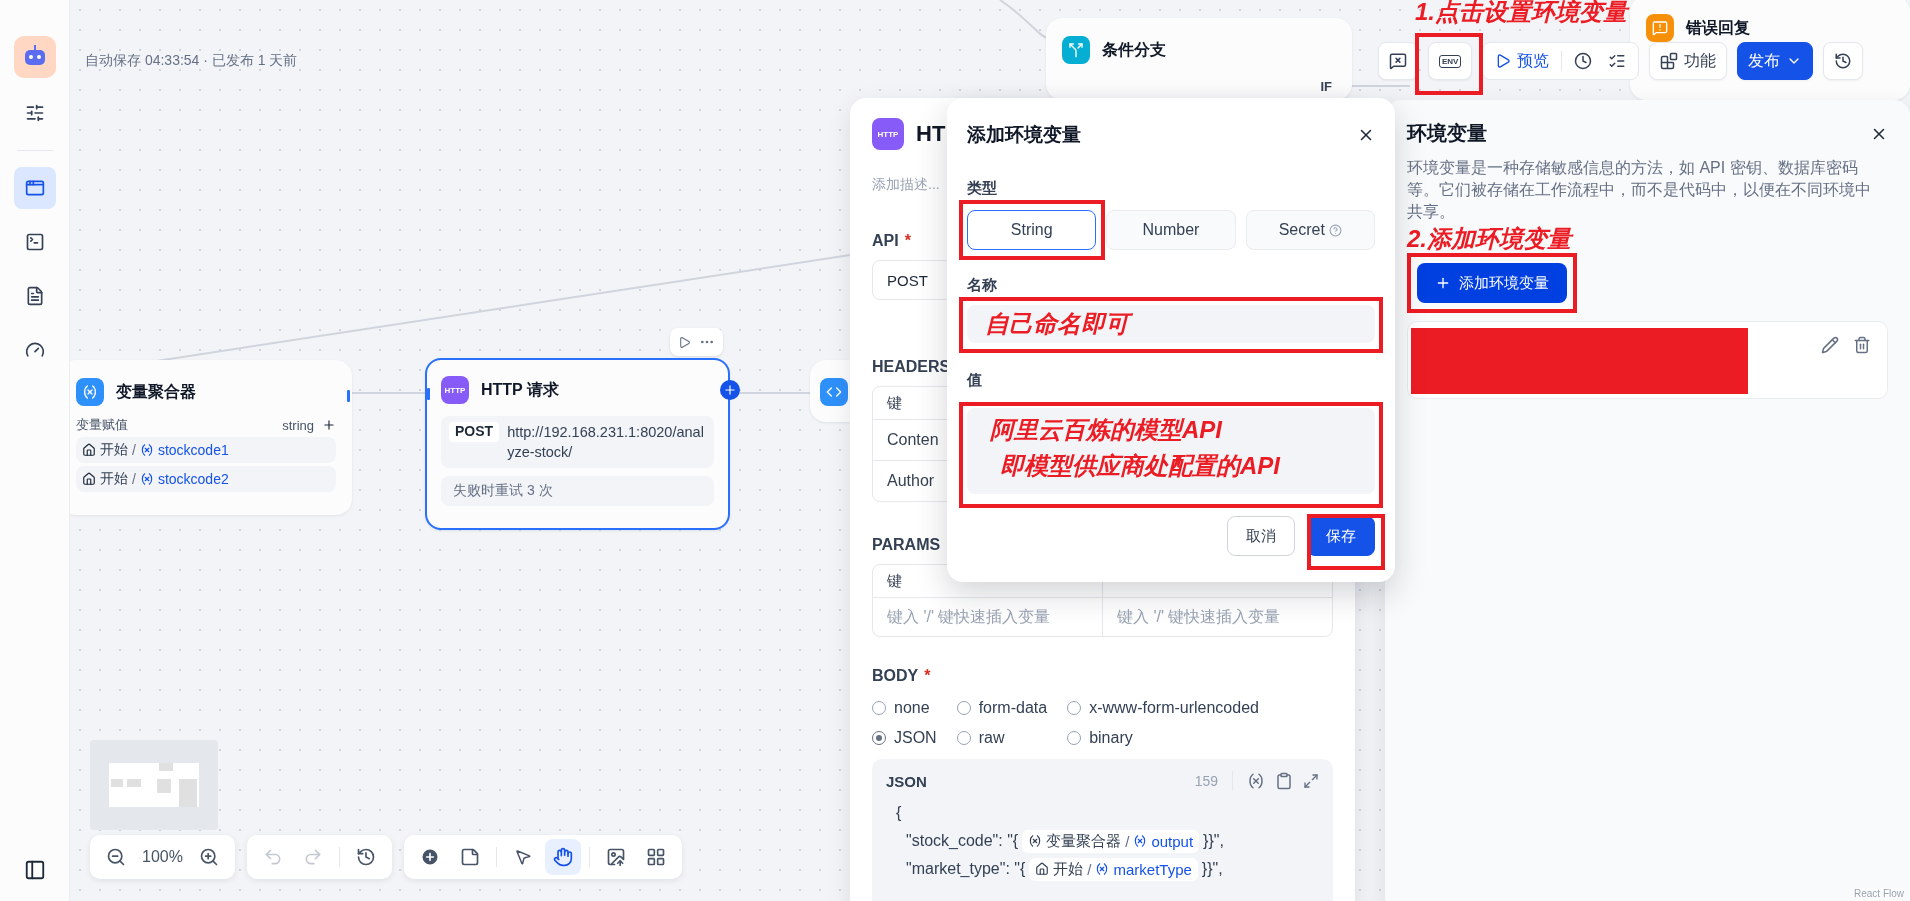  Describe the element at coordinates (577, 491) in the screenshot. I see `retry-info: 失败时重试 3 次` at that location.